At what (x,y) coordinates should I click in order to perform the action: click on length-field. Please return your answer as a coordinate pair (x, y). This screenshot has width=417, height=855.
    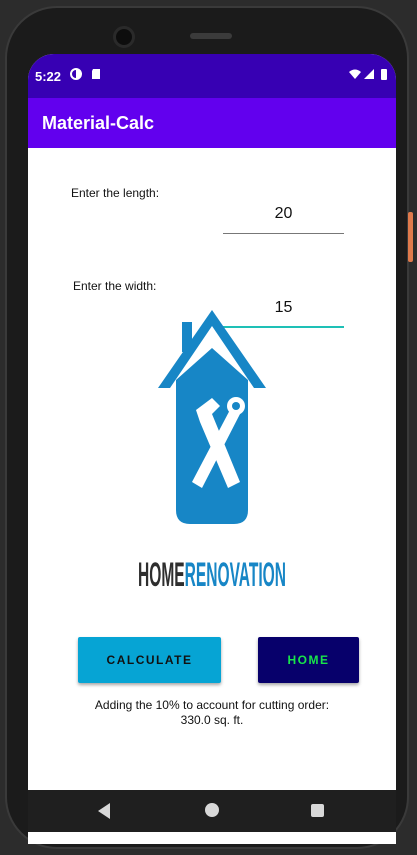
    Looking at the image, I should click on (283, 216).